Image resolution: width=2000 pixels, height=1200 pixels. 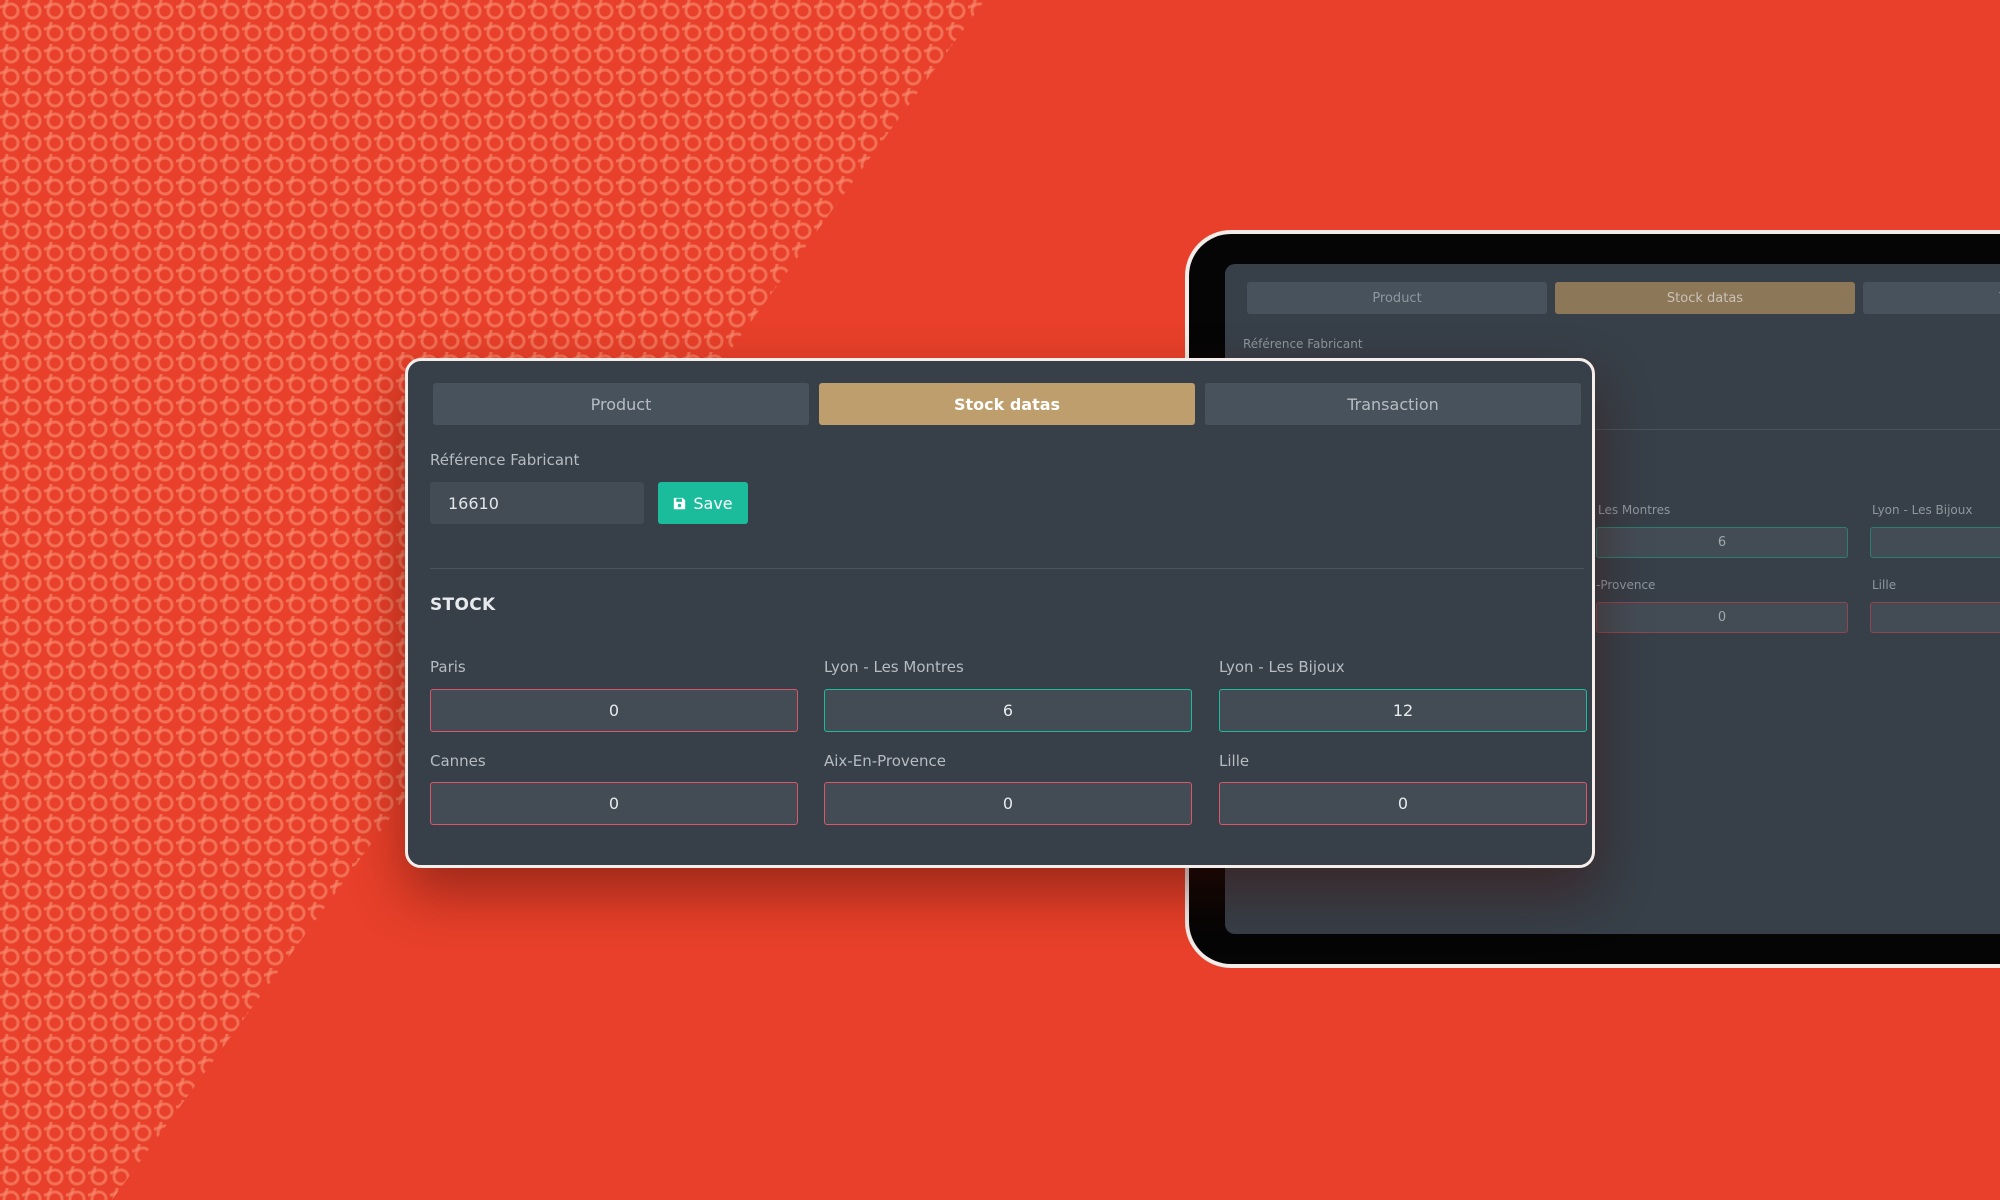 What do you see at coordinates (1626, 585) in the screenshot?
I see `tablet-location-label: -Provence` at bounding box center [1626, 585].